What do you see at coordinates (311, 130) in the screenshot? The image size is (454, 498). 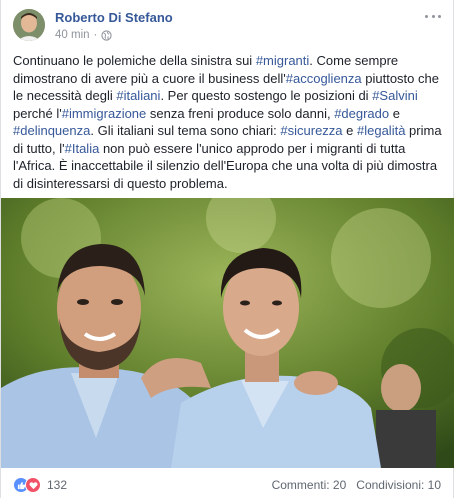 I see `hashtag-link: #sicurezza` at bounding box center [311, 130].